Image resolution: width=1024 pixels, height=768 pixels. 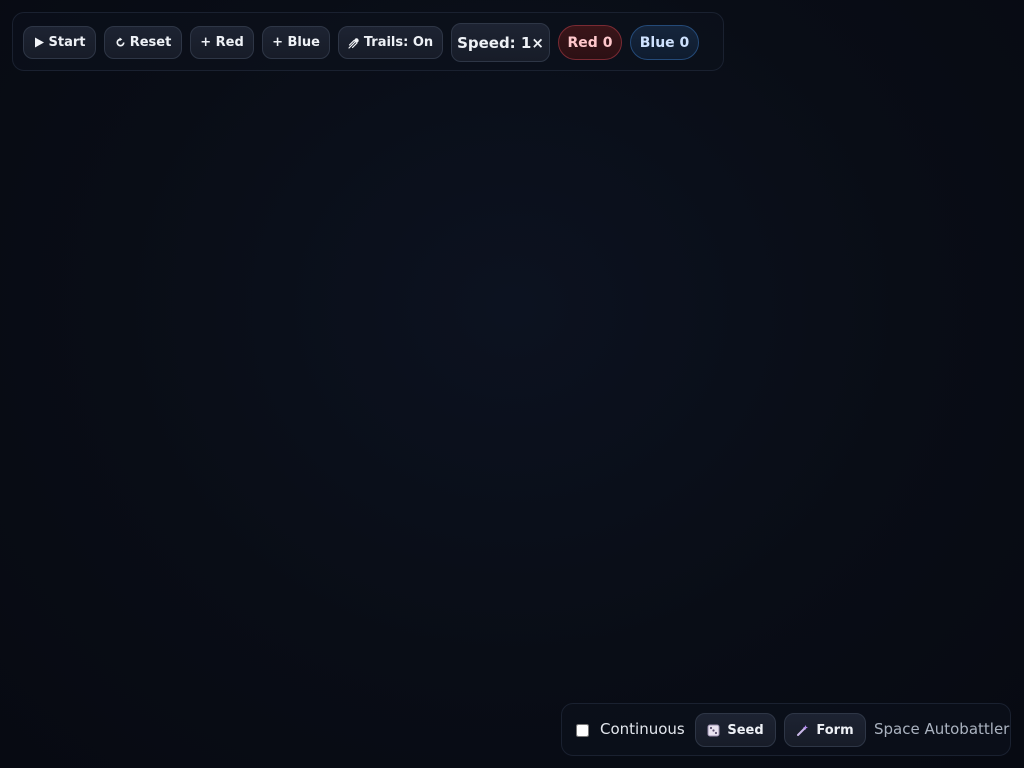 What do you see at coordinates (150, 42) in the screenshot?
I see `reset-label: Reset` at bounding box center [150, 42].